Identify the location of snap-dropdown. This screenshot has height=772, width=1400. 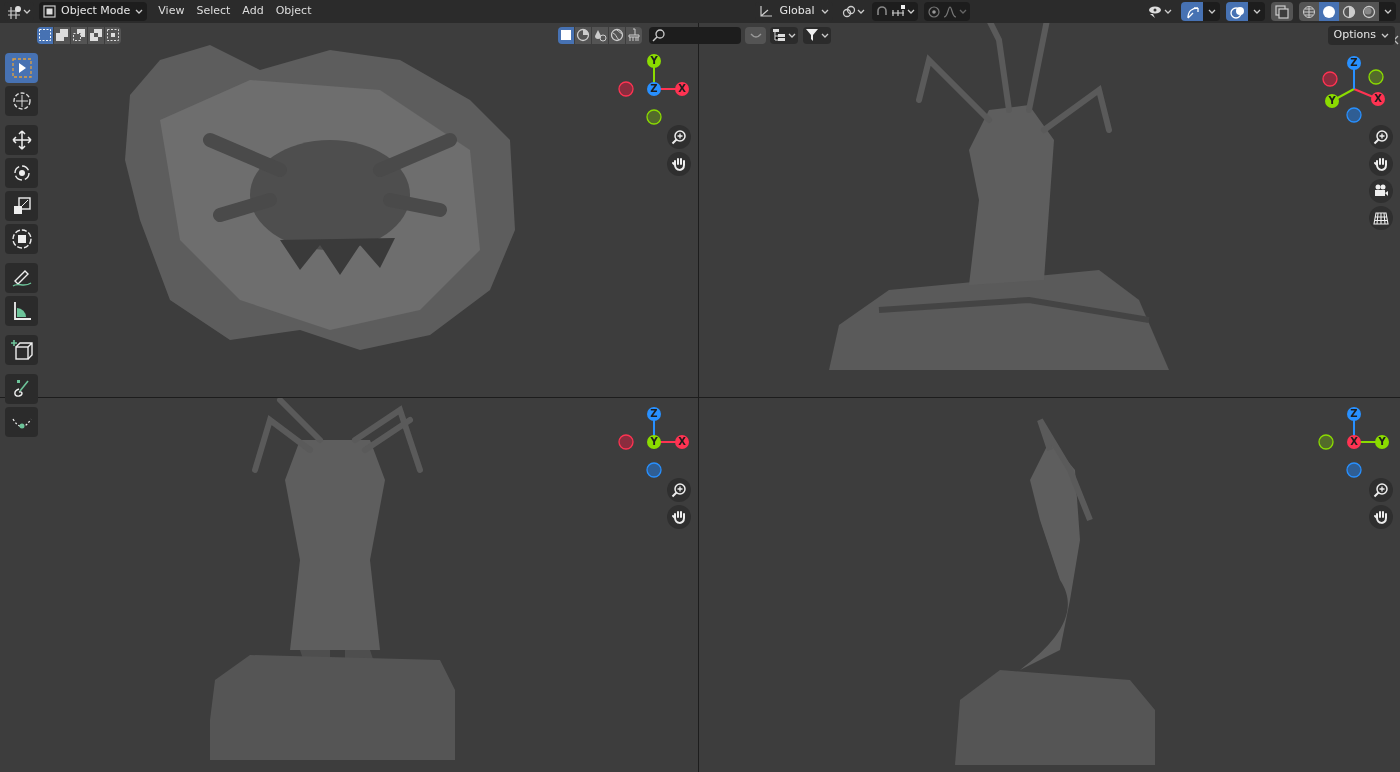
(894, 11).